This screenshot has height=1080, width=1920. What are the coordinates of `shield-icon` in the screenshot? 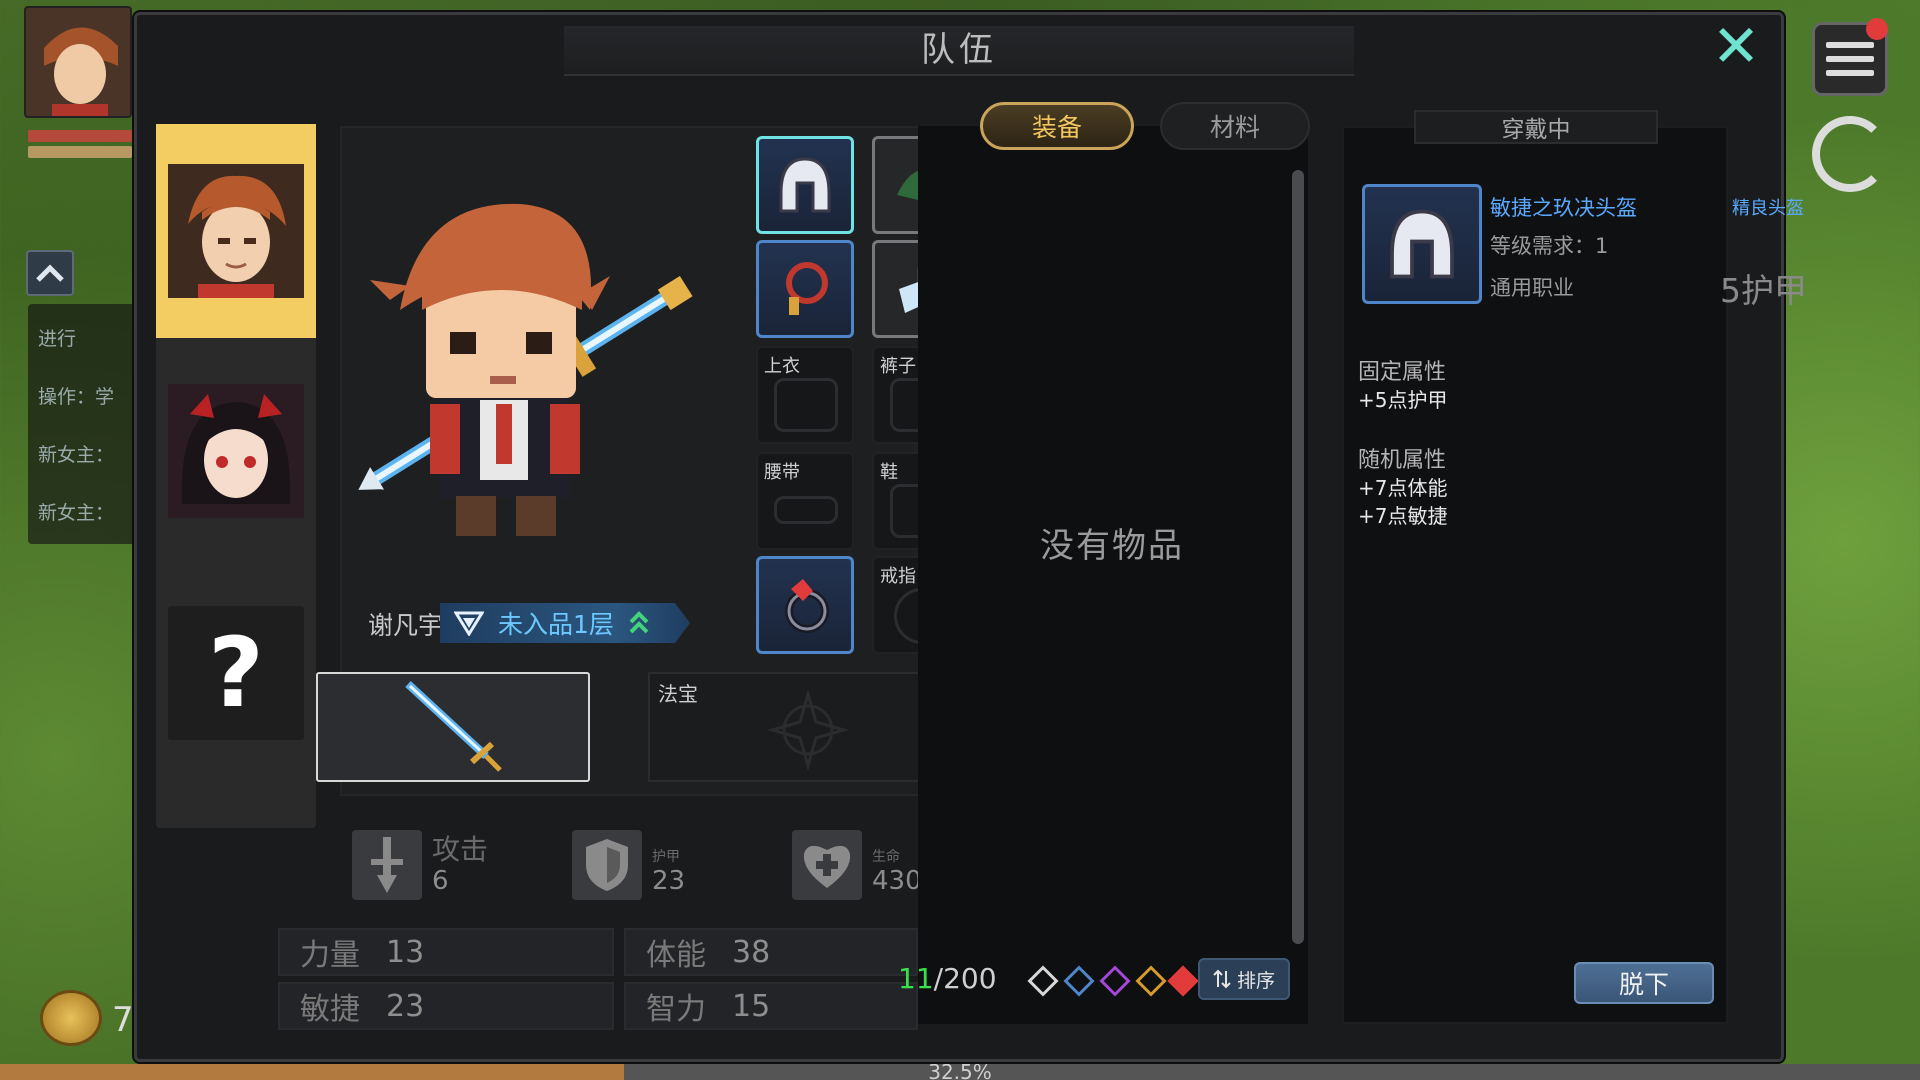 It's located at (607, 865).